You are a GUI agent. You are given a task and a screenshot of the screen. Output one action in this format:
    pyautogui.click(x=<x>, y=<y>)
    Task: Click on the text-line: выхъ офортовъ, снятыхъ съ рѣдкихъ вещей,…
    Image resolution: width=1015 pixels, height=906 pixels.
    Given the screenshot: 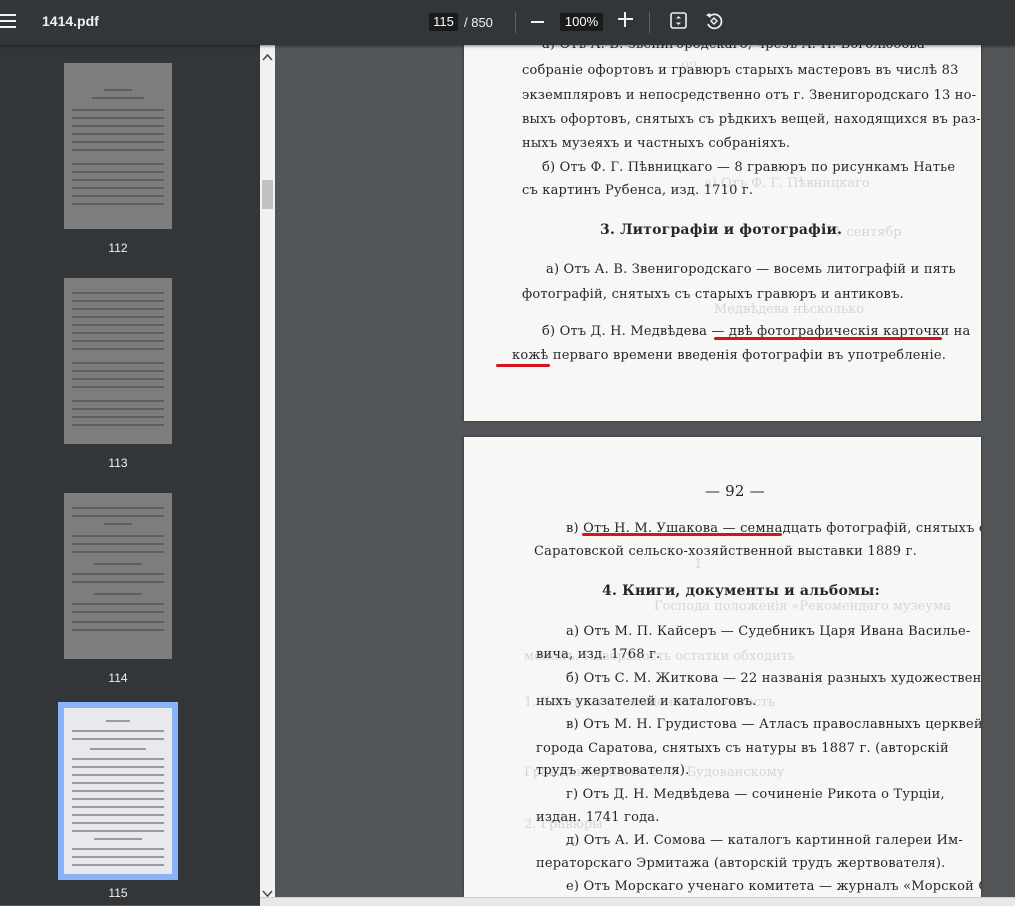 What is the action you would take?
    pyautogui.click(x=751, y=119)
    